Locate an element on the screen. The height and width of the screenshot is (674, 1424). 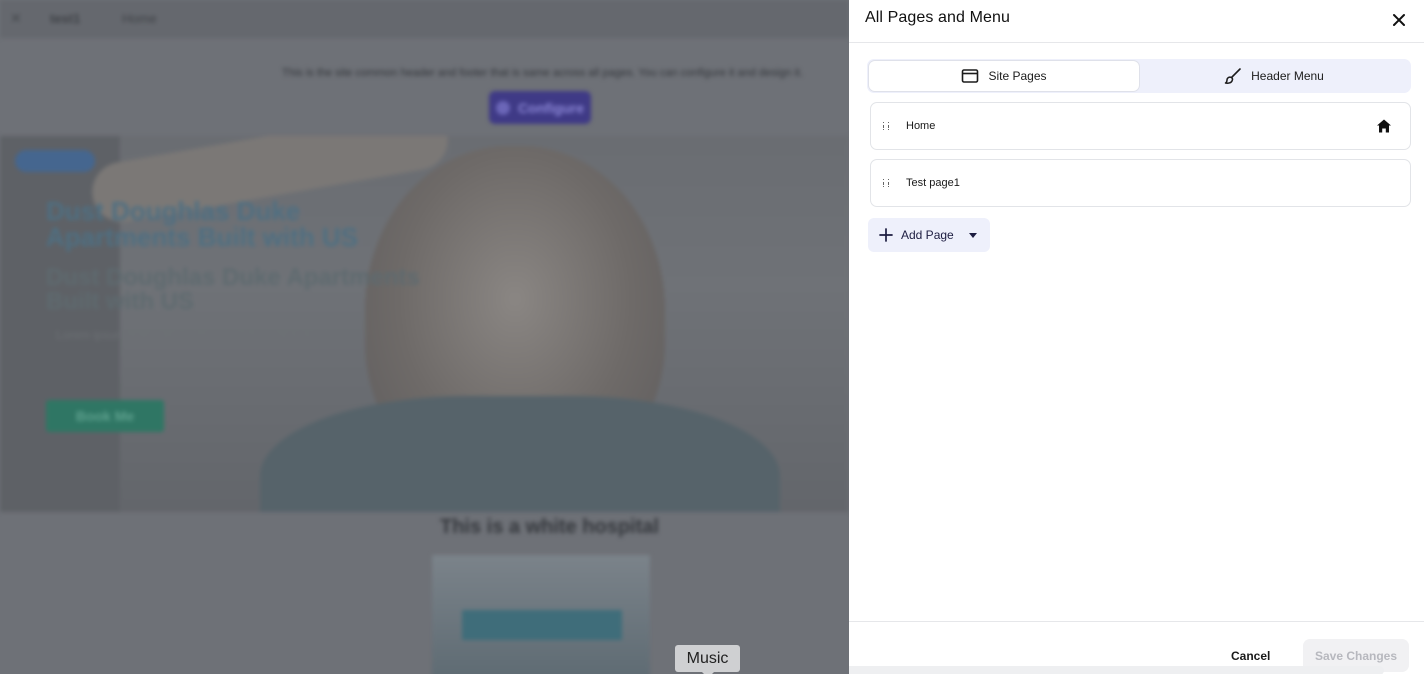
horizontal-scrollbar is located at coordinates (1116, 670).